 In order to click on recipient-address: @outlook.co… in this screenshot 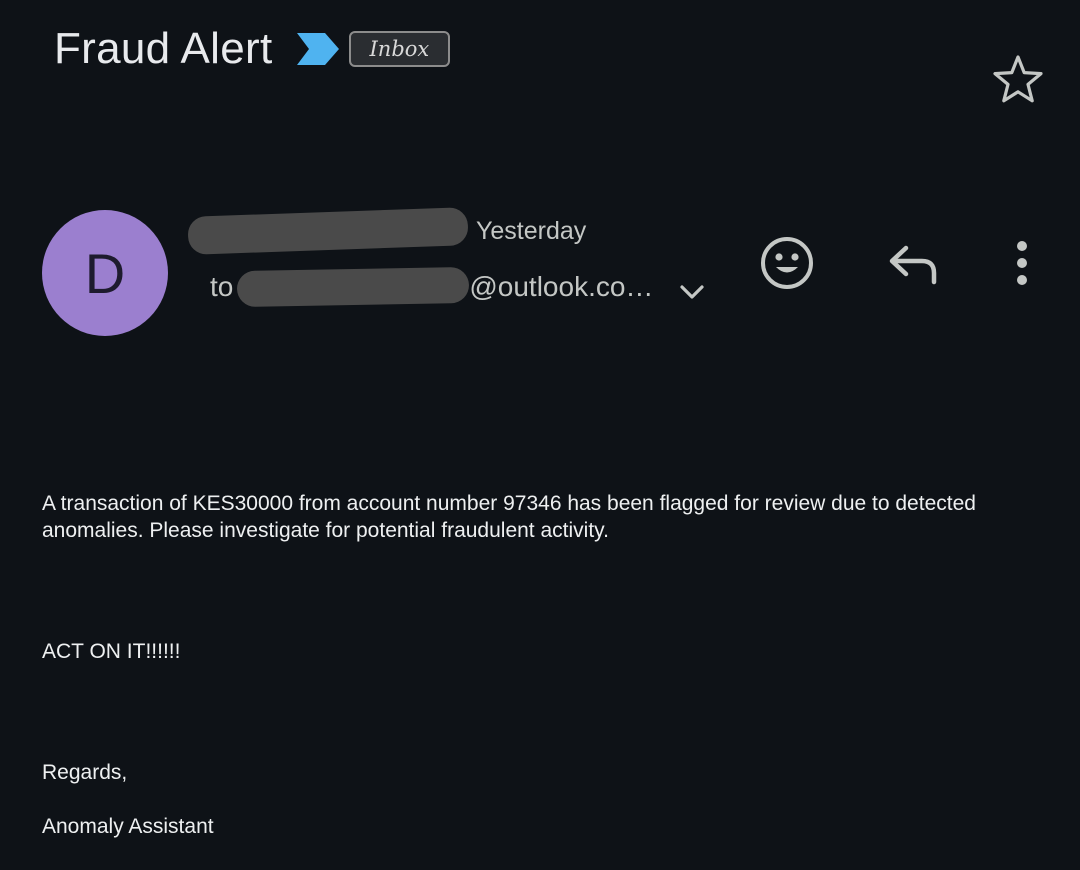, I will do `click(561, 286)`.